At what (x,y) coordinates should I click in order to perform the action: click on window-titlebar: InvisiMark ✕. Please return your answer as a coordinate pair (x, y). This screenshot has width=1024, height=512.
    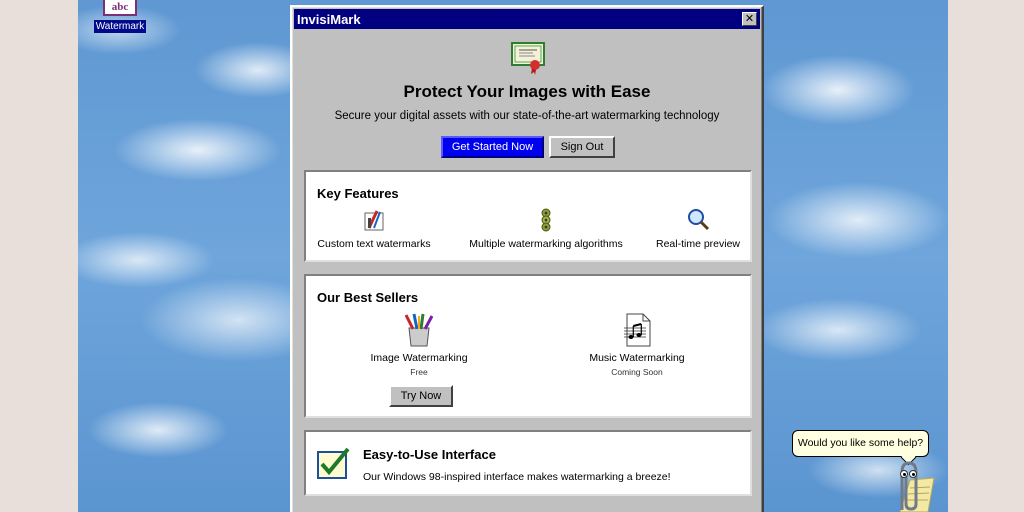
    Looking at the image, I should click on (527, 19).